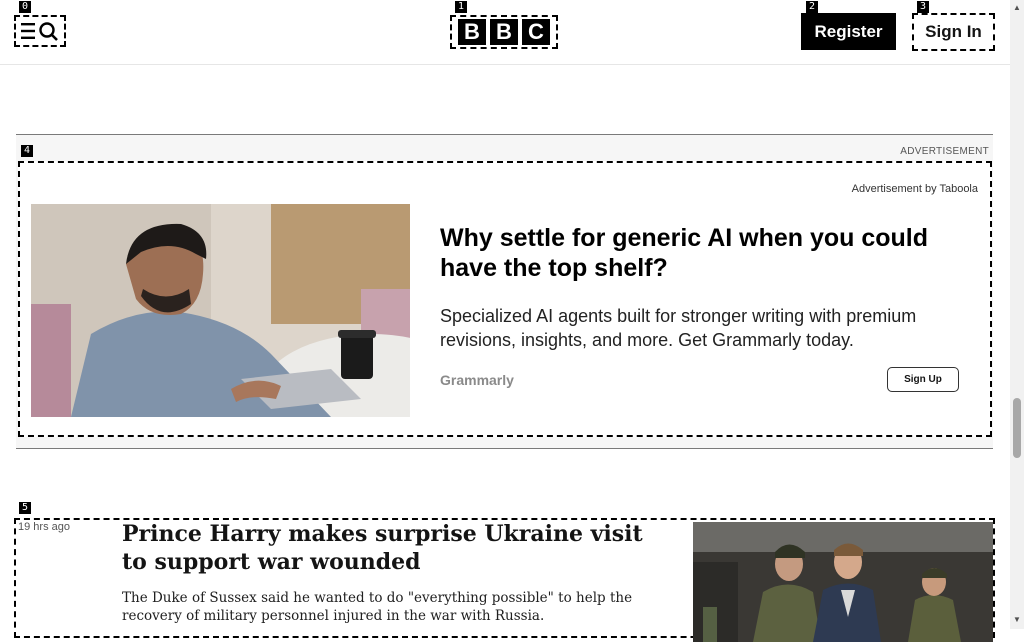 Image resolution: width=1024 pixels, height=642 pixels. What do you see at coordinates (1017, 8) in the screenshot?
I see `scroll-up-arrow-icon: ▲` at bounding box center [1017, 8].